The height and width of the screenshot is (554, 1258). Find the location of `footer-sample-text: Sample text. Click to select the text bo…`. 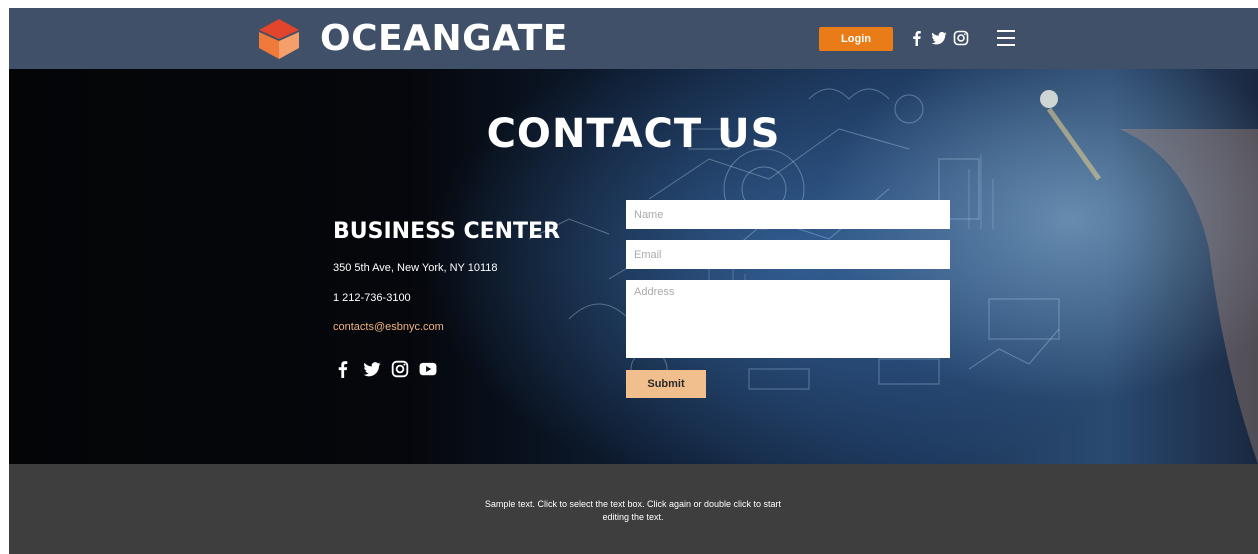

footer-sample-text: Sample text. Click to select the text bo… is located at coordinates (633, 511).